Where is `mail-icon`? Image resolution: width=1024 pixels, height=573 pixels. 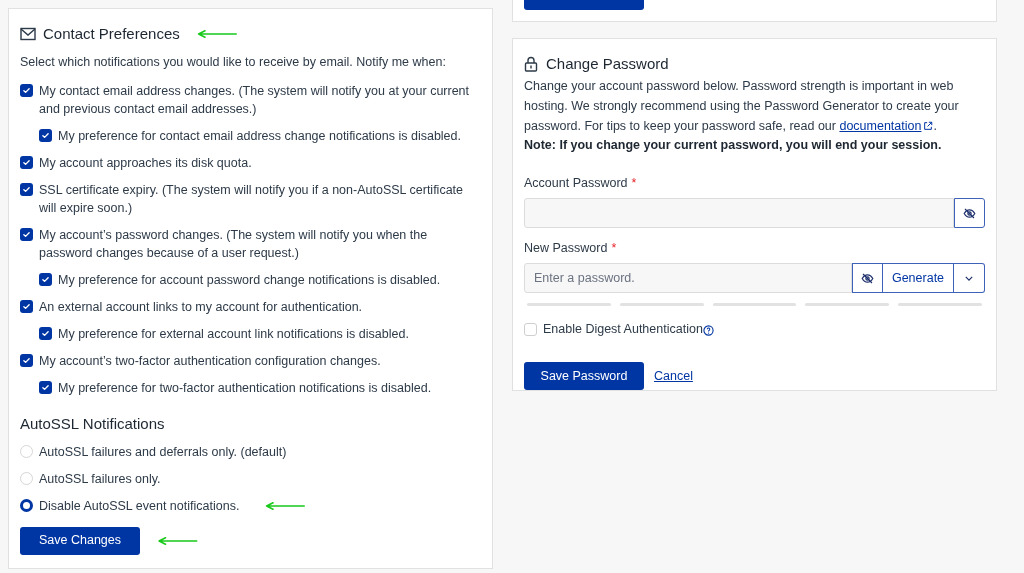
mail-icon is located at coordinates (28, 34).